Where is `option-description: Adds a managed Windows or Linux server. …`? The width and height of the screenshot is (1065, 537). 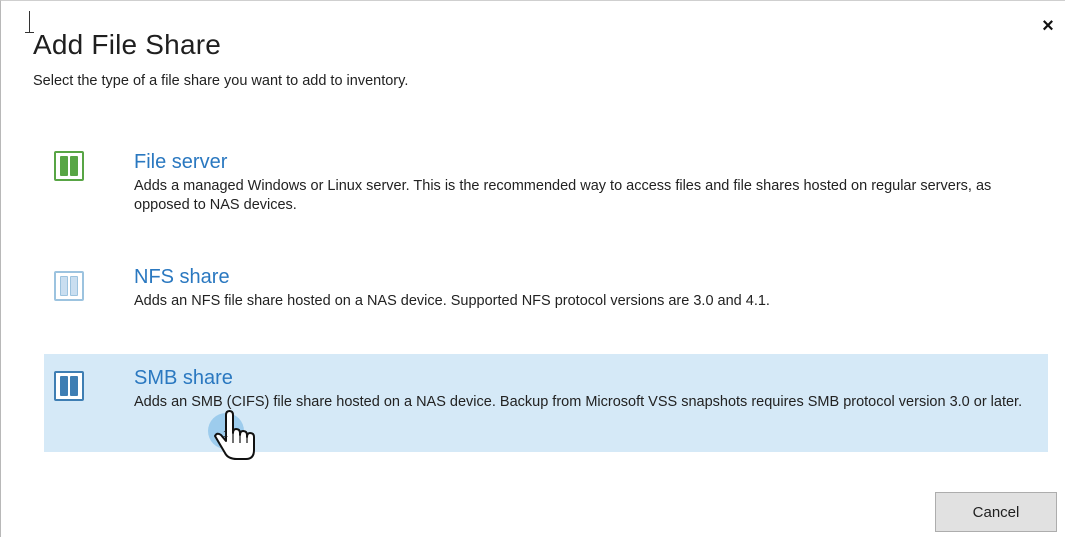
option-description: Adds a managed Windows or Linux server. … is located at coordinates (563, 195).